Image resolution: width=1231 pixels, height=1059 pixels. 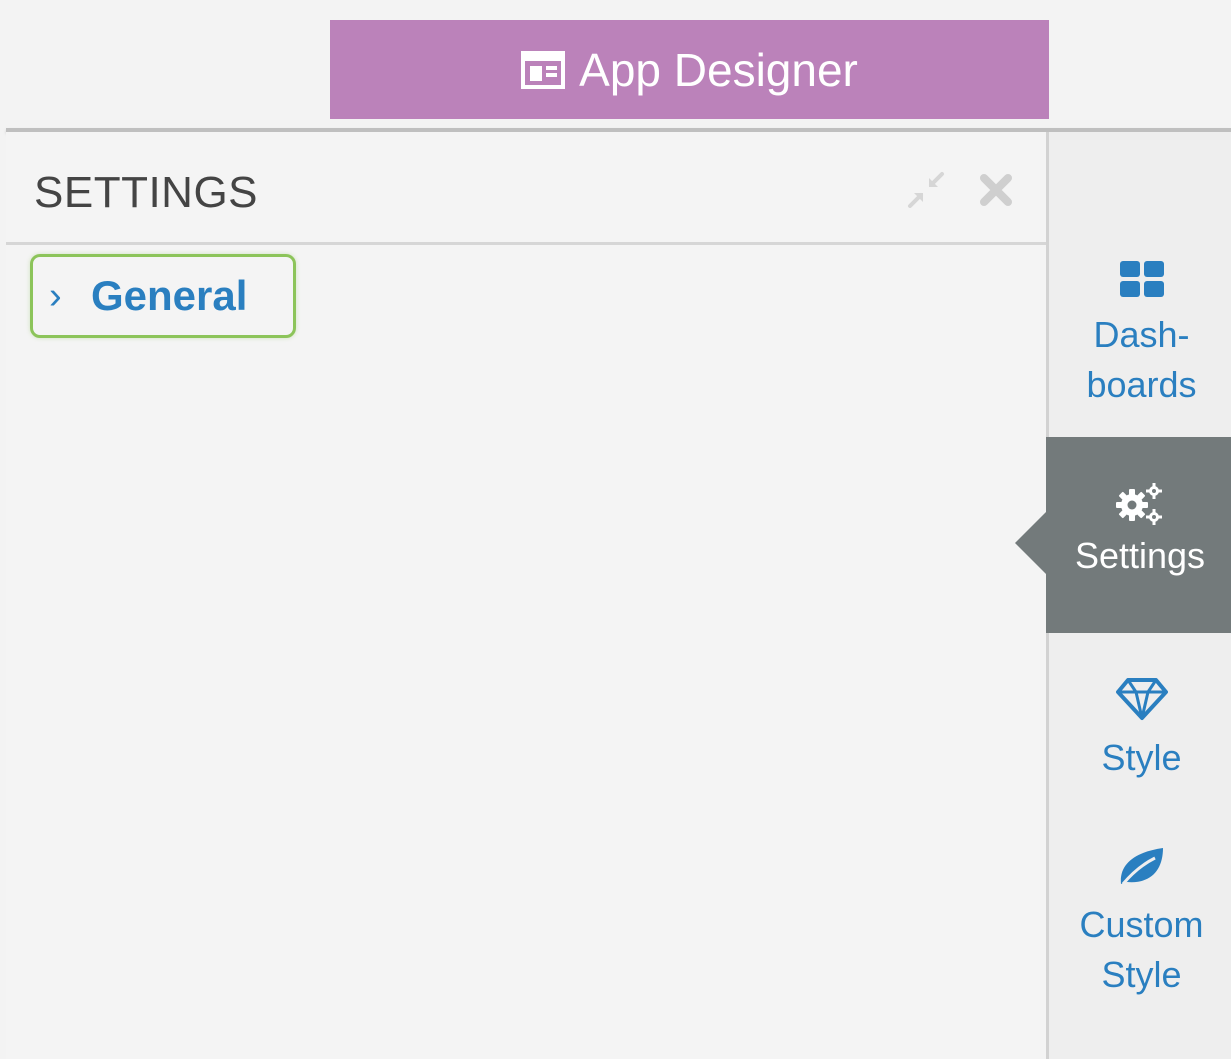 I want to click on gears-icon, so click(x=1139, y=504).